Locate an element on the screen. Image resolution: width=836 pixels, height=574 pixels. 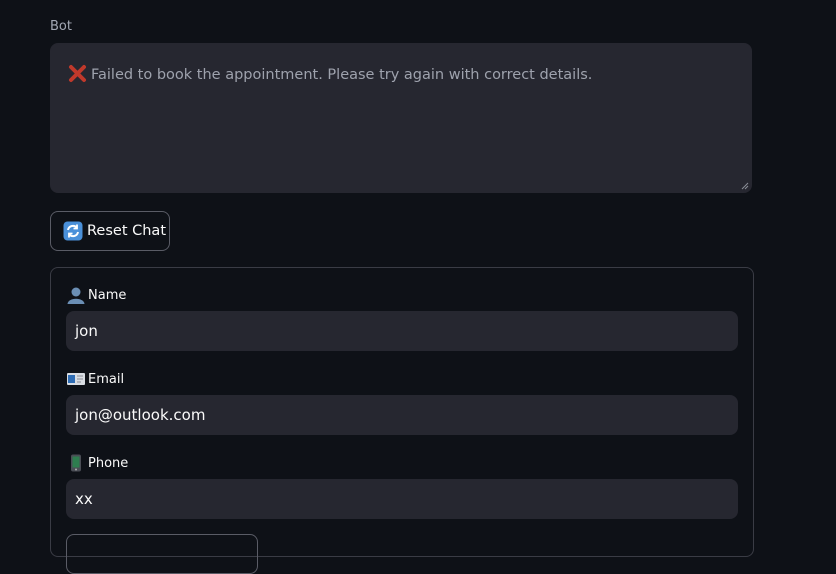
person-icon is located at coordinates (76, 295).